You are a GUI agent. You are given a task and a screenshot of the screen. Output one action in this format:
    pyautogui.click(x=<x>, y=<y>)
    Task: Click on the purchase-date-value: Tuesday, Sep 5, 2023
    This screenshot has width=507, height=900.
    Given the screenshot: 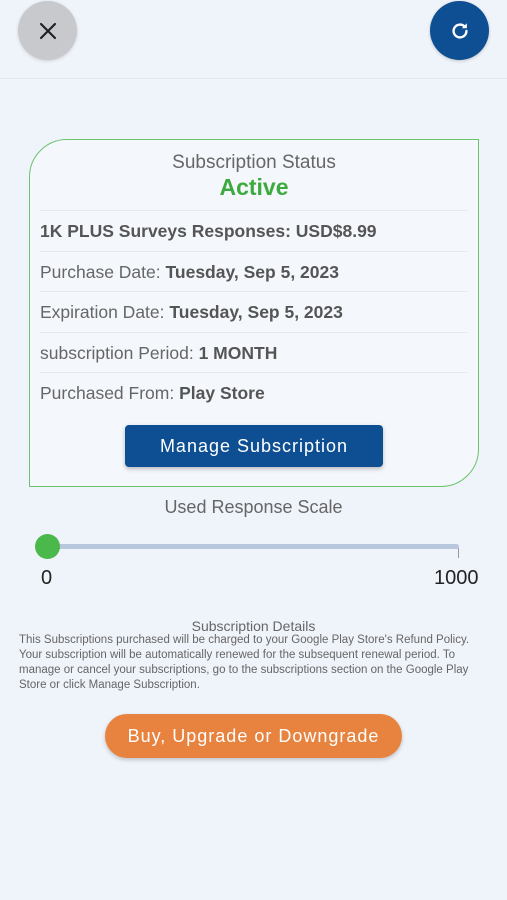 What is the action you would take?
    pyautogui.click(x=252, y=272)
    